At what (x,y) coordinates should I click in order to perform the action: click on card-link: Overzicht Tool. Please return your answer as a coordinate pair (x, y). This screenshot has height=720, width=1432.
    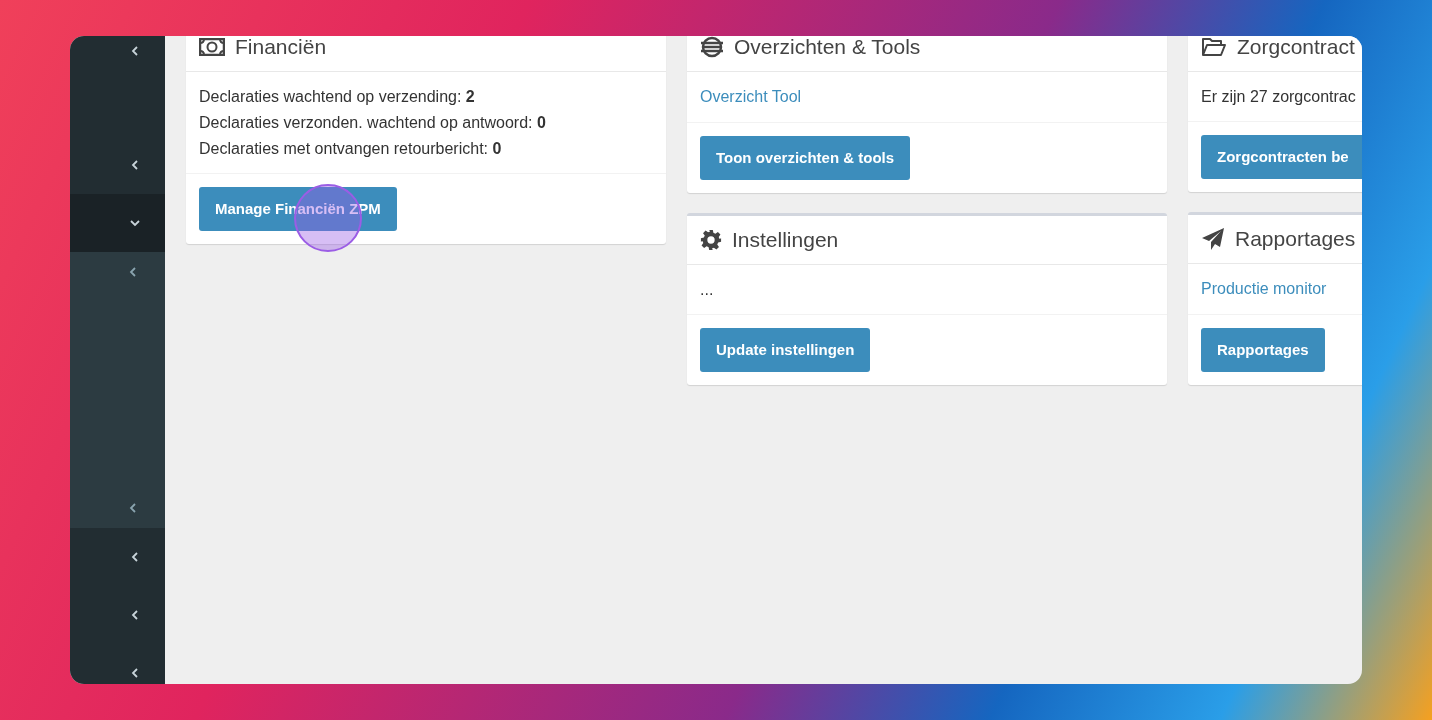
    Looking at the image, I should click on (751, 97).